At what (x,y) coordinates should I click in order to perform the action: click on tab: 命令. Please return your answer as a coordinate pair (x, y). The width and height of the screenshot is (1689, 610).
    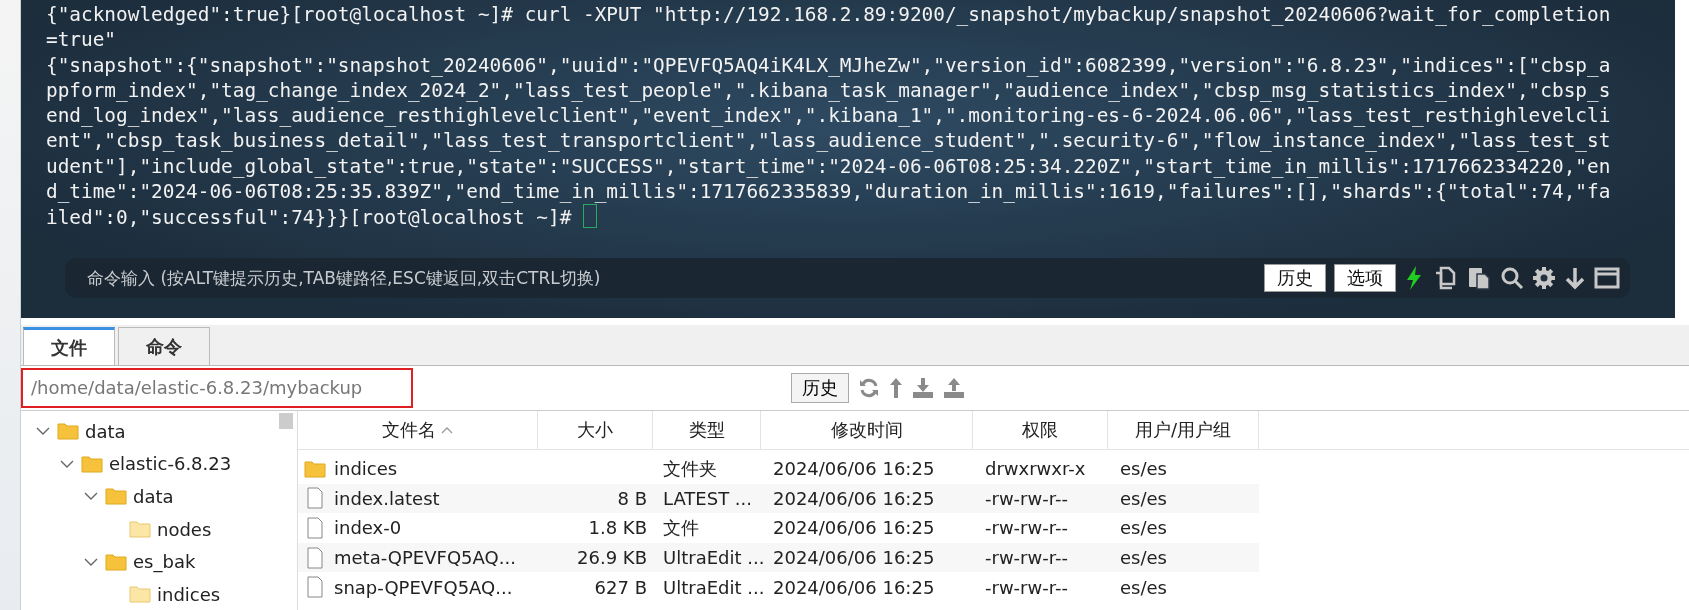
    Looking at the image, I should click on (164, 346).